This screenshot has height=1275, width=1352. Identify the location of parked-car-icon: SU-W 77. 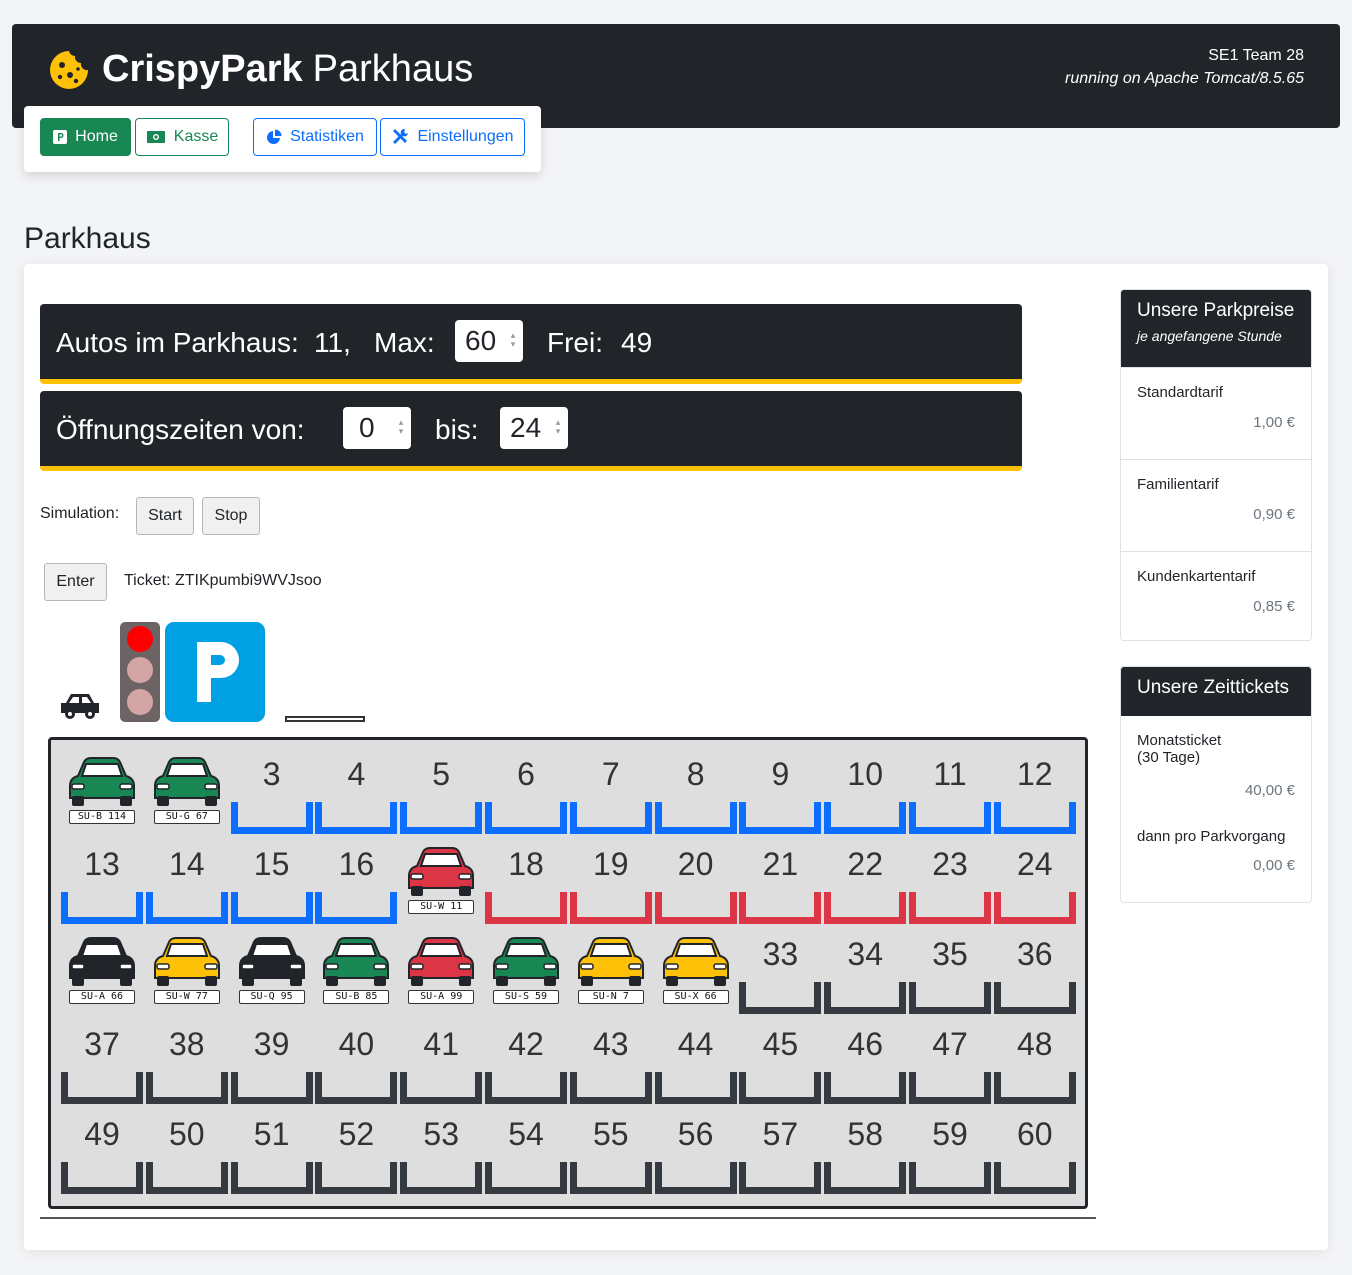
(187, 974).